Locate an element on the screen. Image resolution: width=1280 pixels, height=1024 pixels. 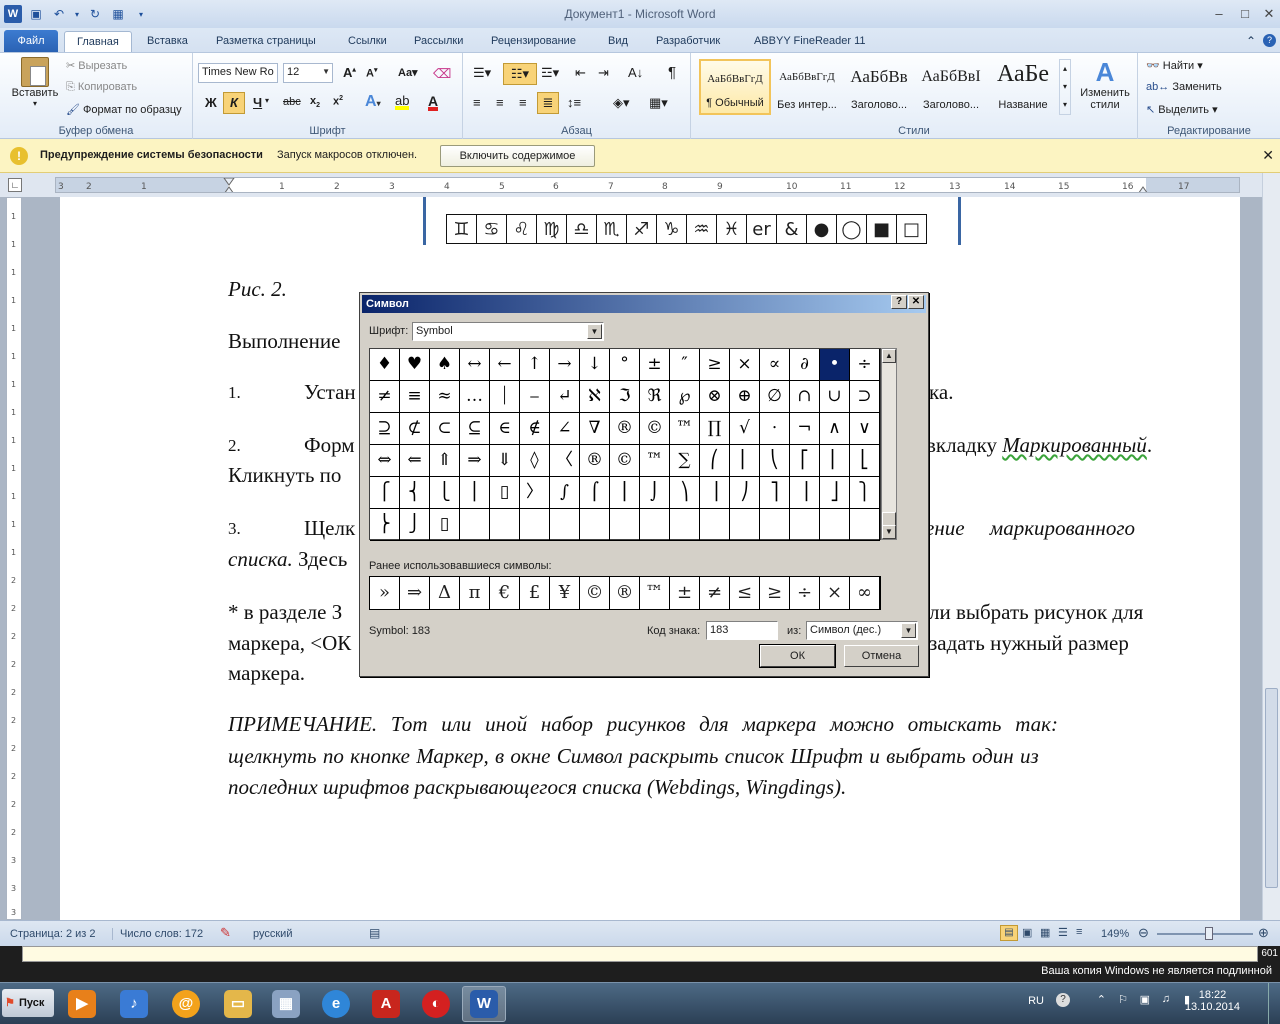
numbering-icon: ☷▾ is located at coordinates (520, 74).